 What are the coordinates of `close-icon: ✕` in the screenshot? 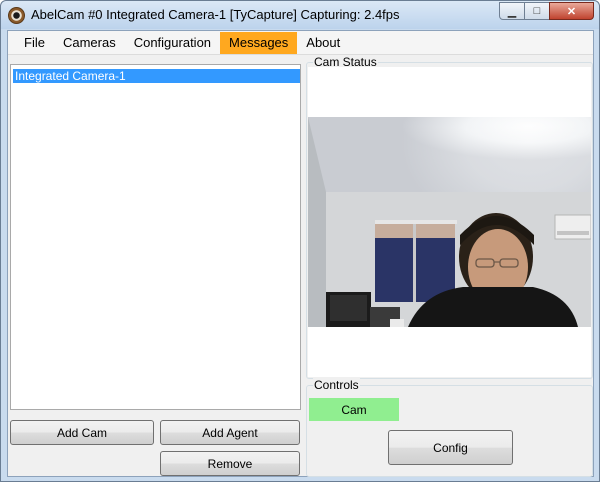 It's located at (571, 11).